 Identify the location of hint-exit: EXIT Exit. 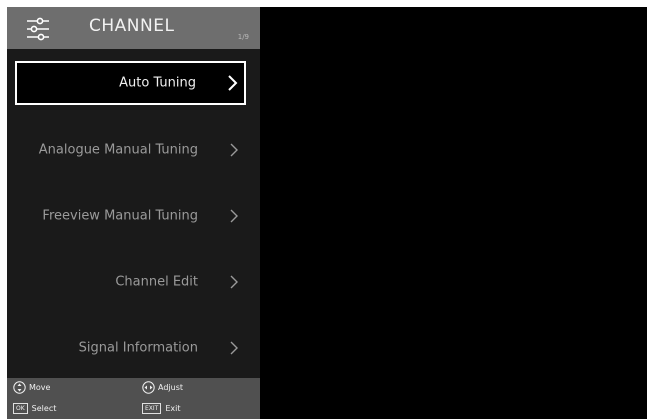
(161, 408).